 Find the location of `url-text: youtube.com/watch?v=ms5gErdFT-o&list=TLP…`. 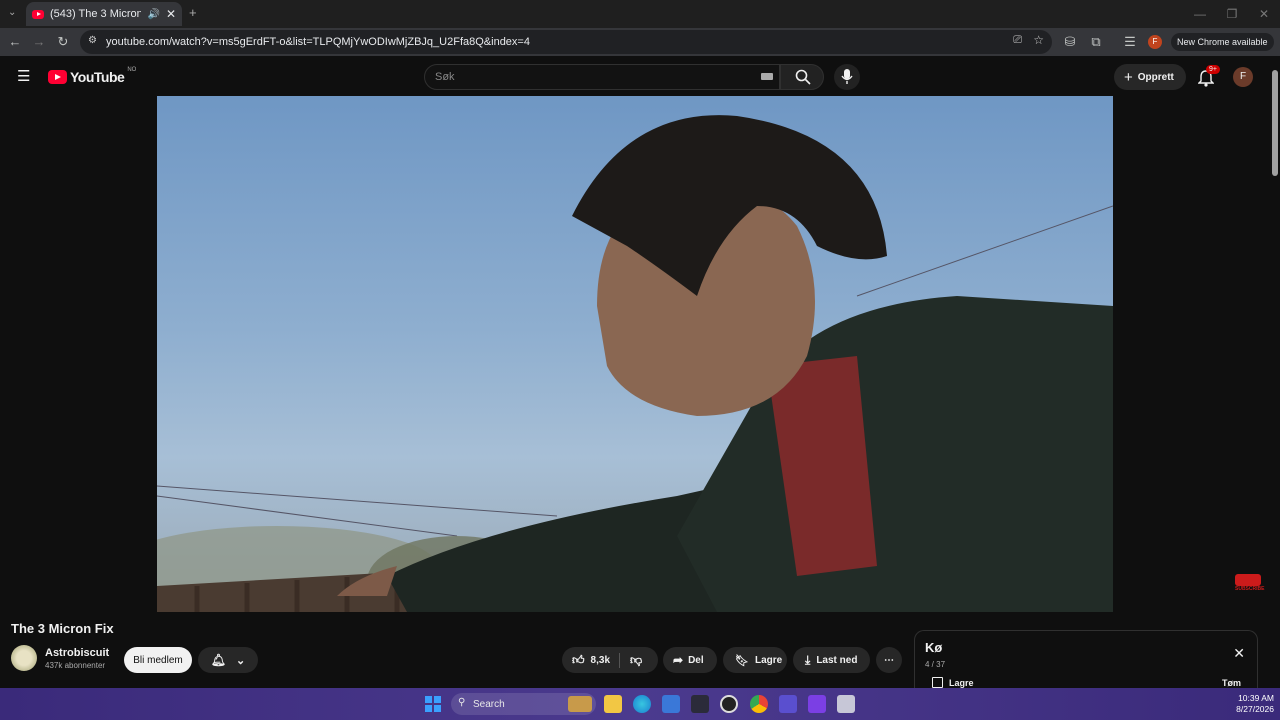

url-text: youtube.com/watch?v=ms5gErdFT-o&list=TLP… is located at coordinates (318, 42).